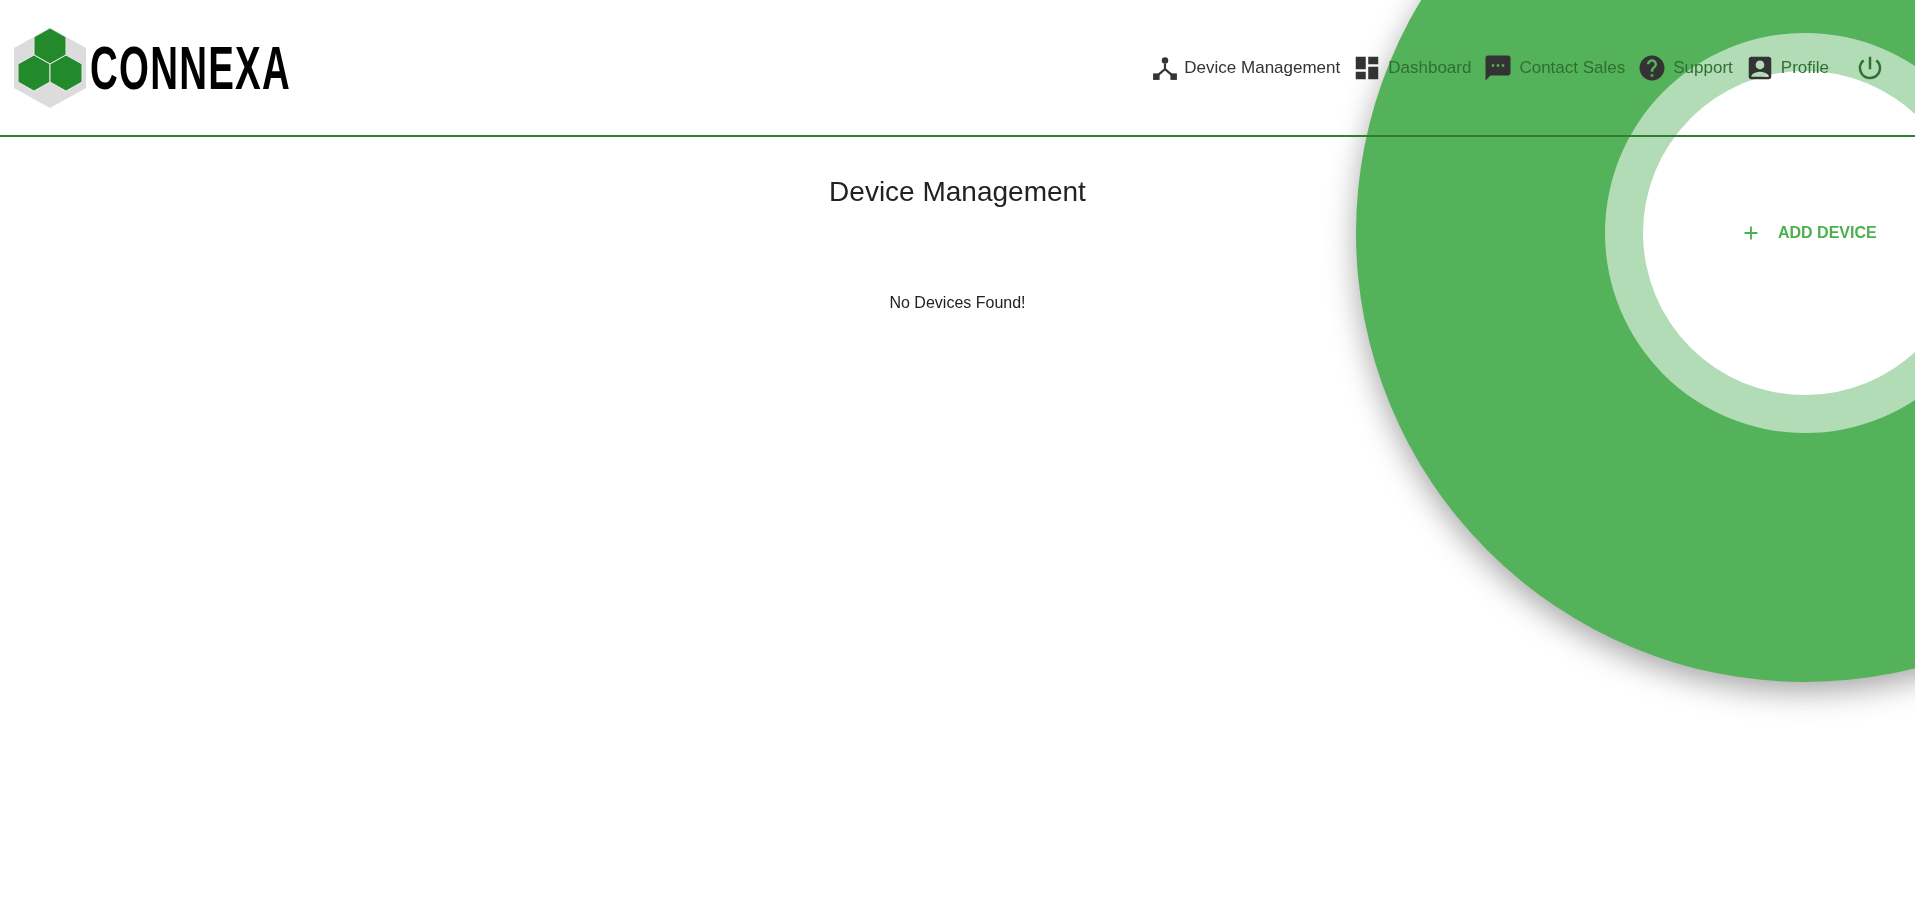  Describe the element at coordinates (1786, 67) in the screenshot. I see `nav-link: Profile` at that location.